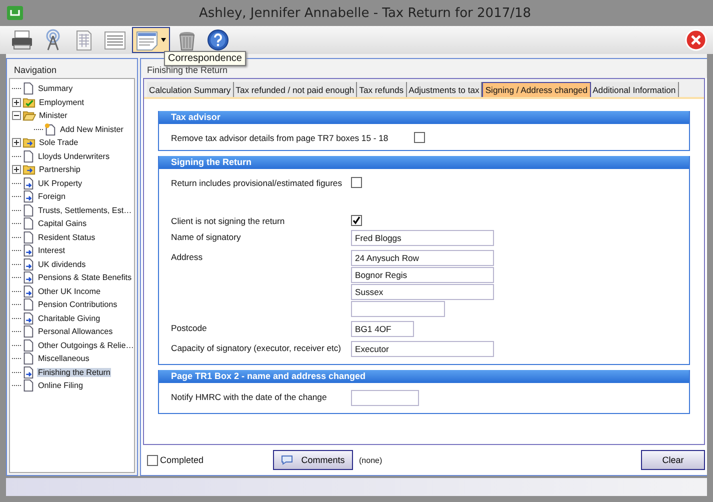 The height and width of the screenshot is (502, 713). Describe the element at coordinates (63, 359) in the screenshot. I see `nav-item: Miscellaneous` at that location.